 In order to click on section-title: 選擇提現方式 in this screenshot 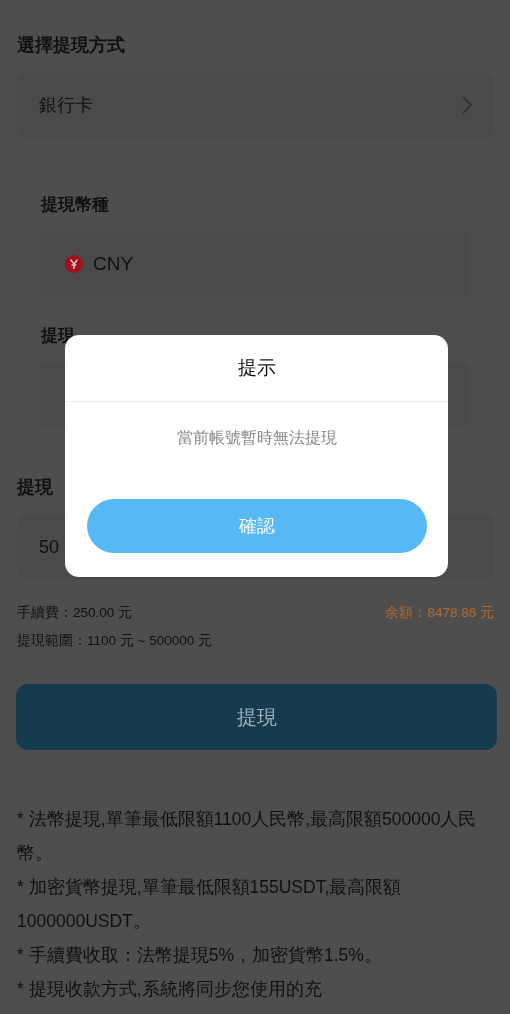, I will do `click(71, 45)`.